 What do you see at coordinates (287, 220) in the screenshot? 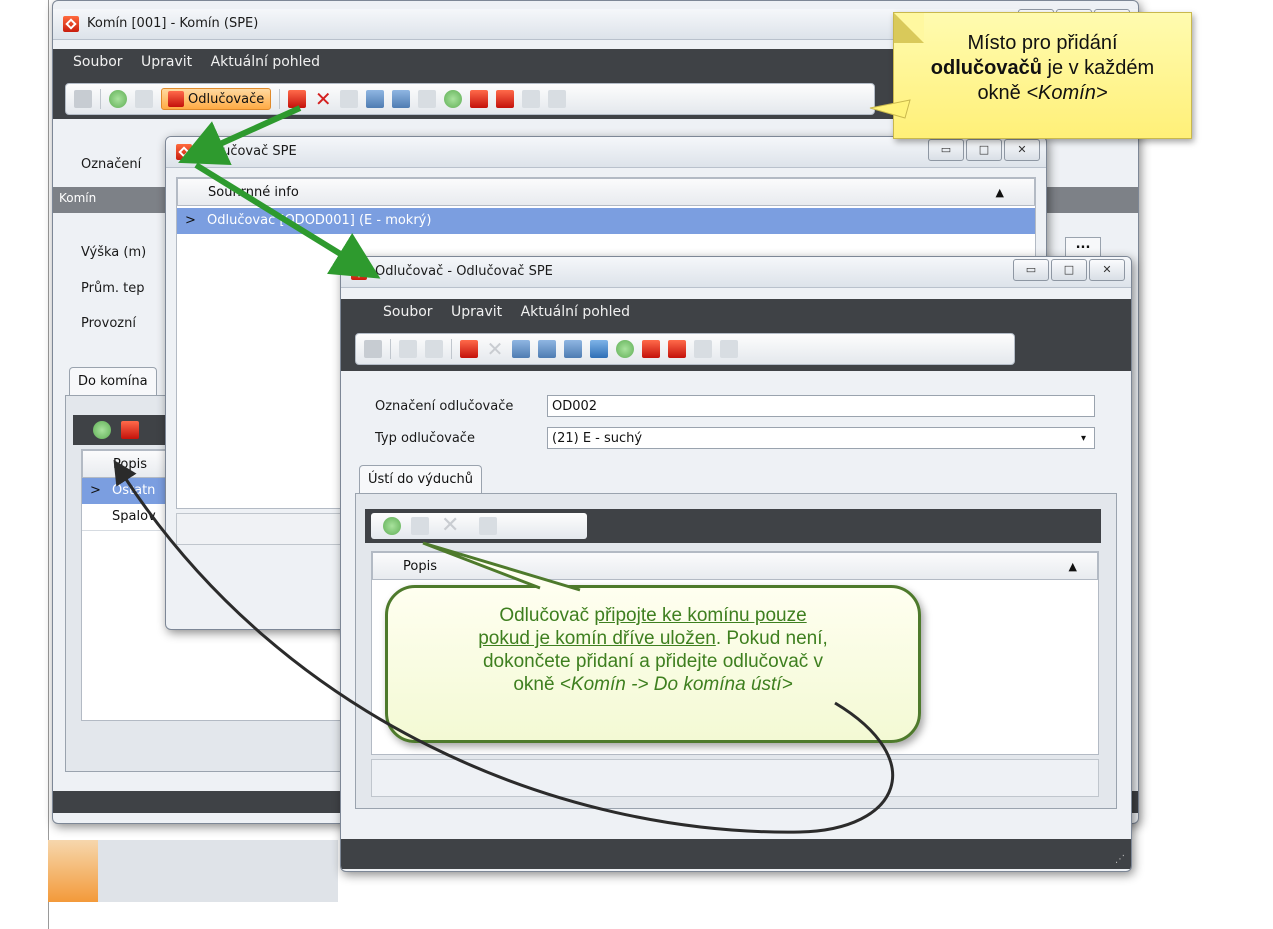
I see `arrow-to-detail-icon` at bounding box center [287, 220].